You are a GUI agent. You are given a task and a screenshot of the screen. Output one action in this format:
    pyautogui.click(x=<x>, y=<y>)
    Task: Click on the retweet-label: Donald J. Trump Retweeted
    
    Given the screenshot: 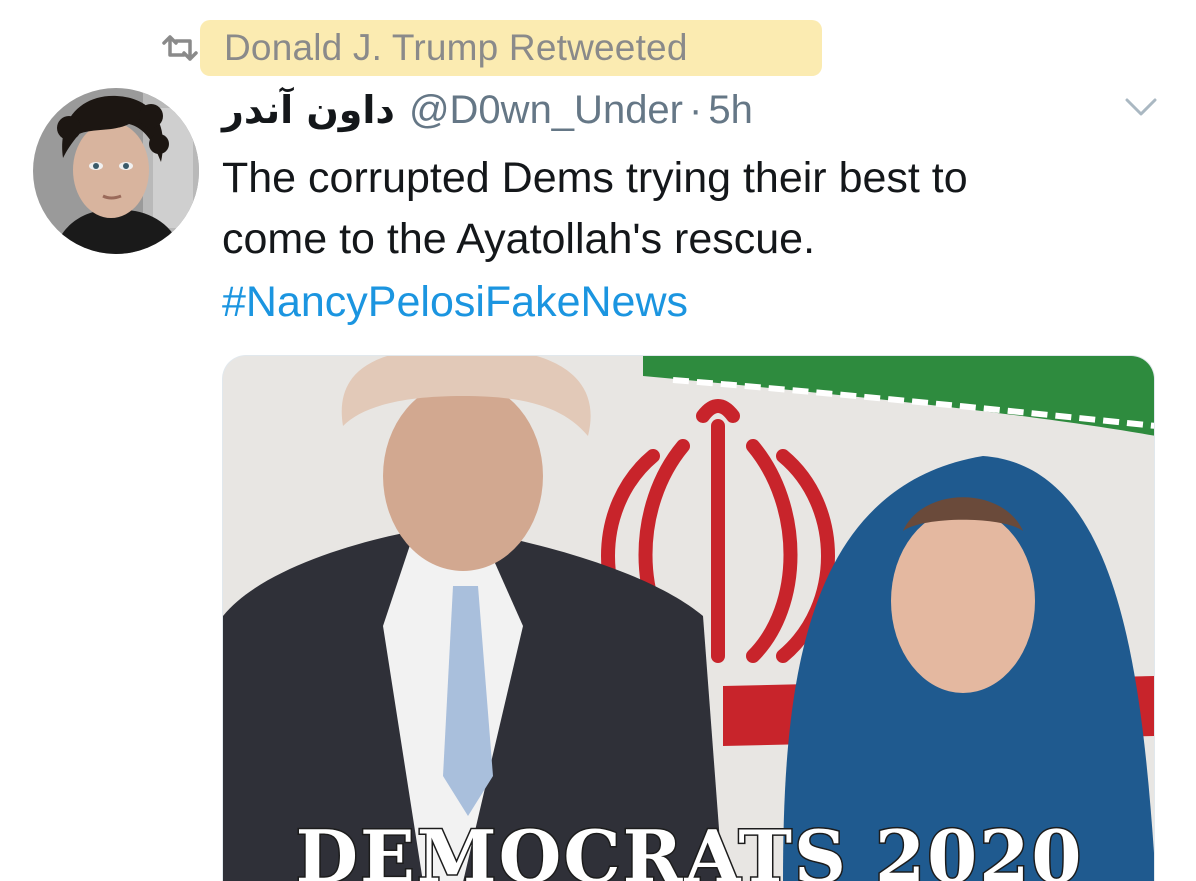 What is the action you would take?
    pyautogui.click(x=456, y=47)
    